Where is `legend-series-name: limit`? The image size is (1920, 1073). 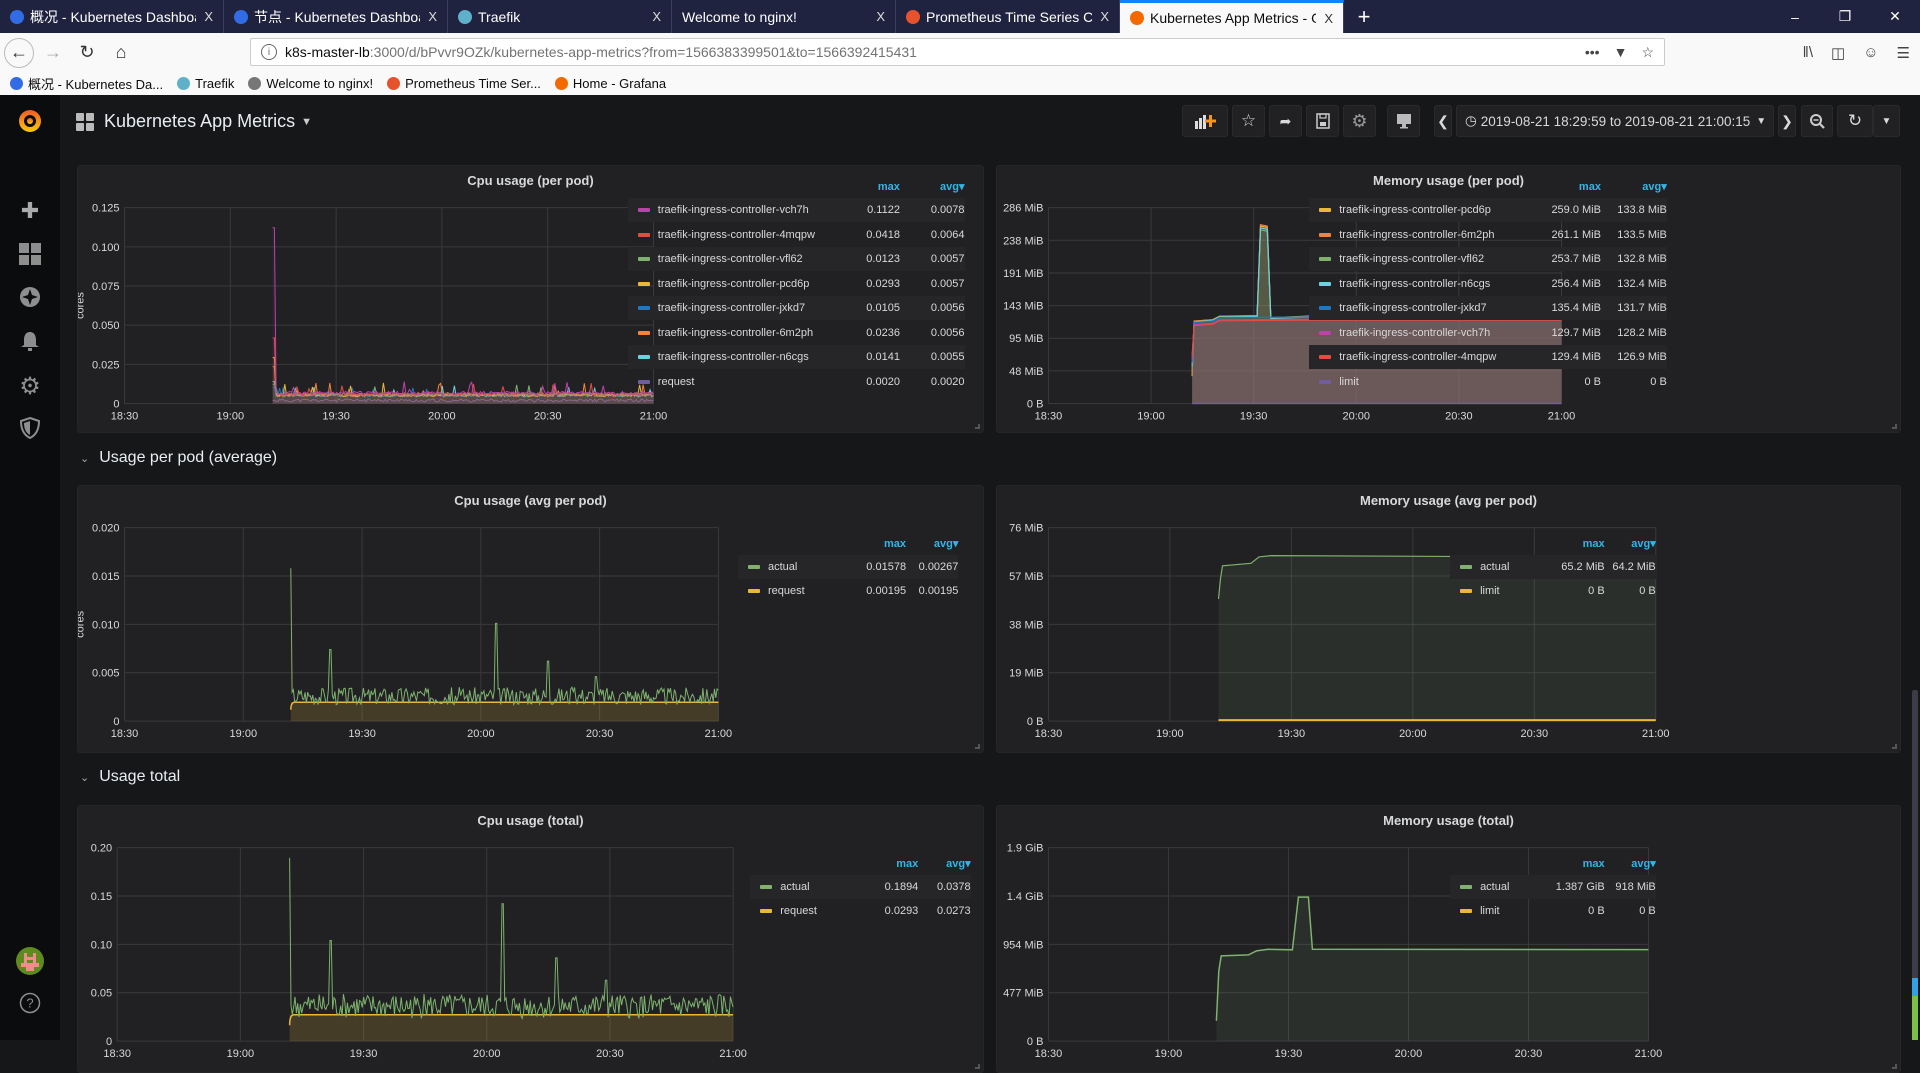 legend-series-name: limit is located at coordinates (1437, 382).